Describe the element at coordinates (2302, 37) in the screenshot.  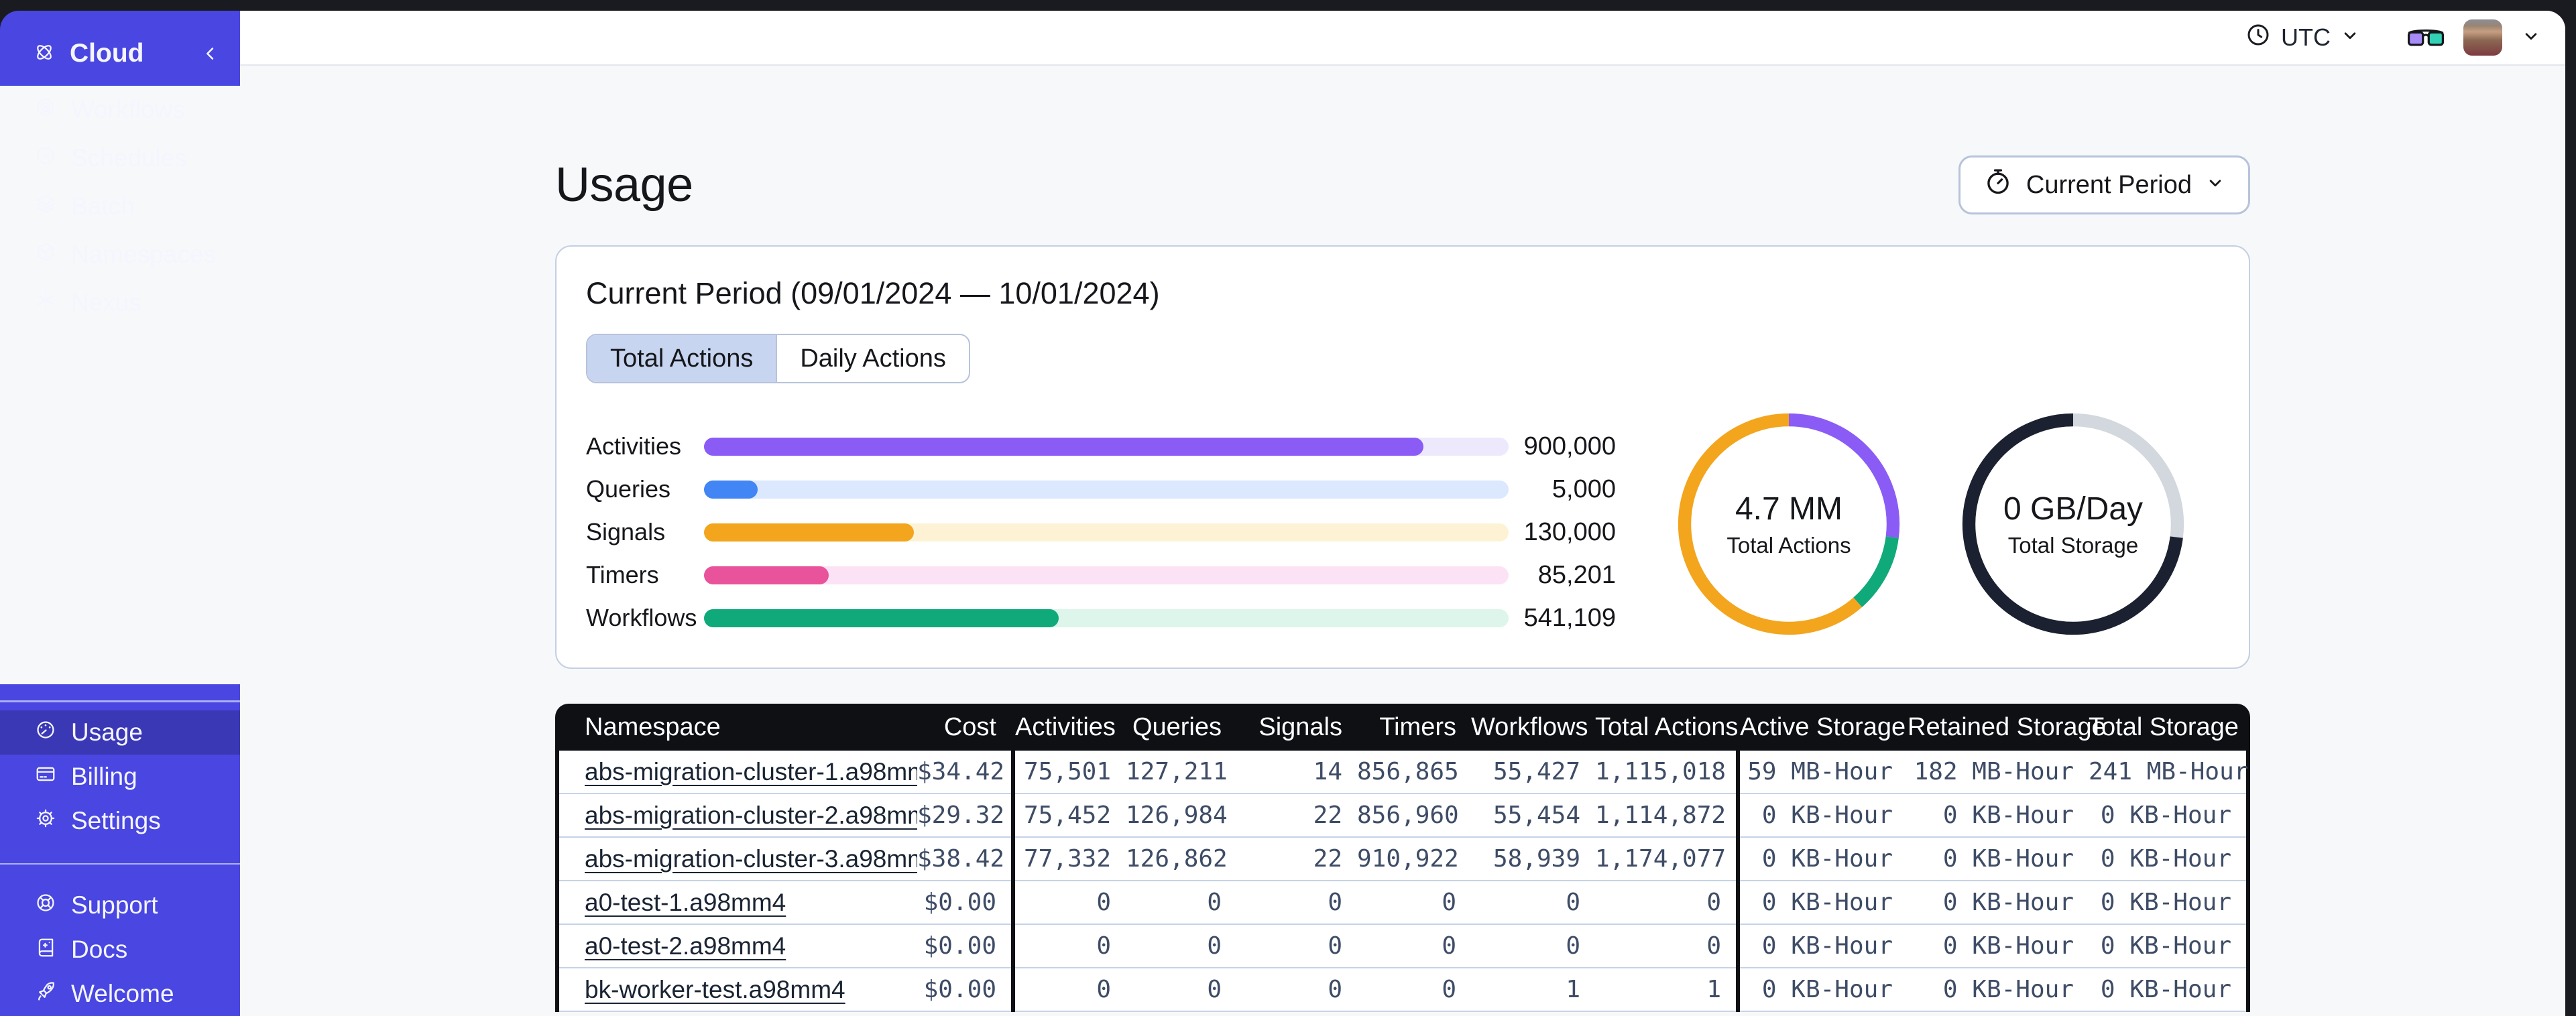
I see `timezone-selector: UTC` at that location.